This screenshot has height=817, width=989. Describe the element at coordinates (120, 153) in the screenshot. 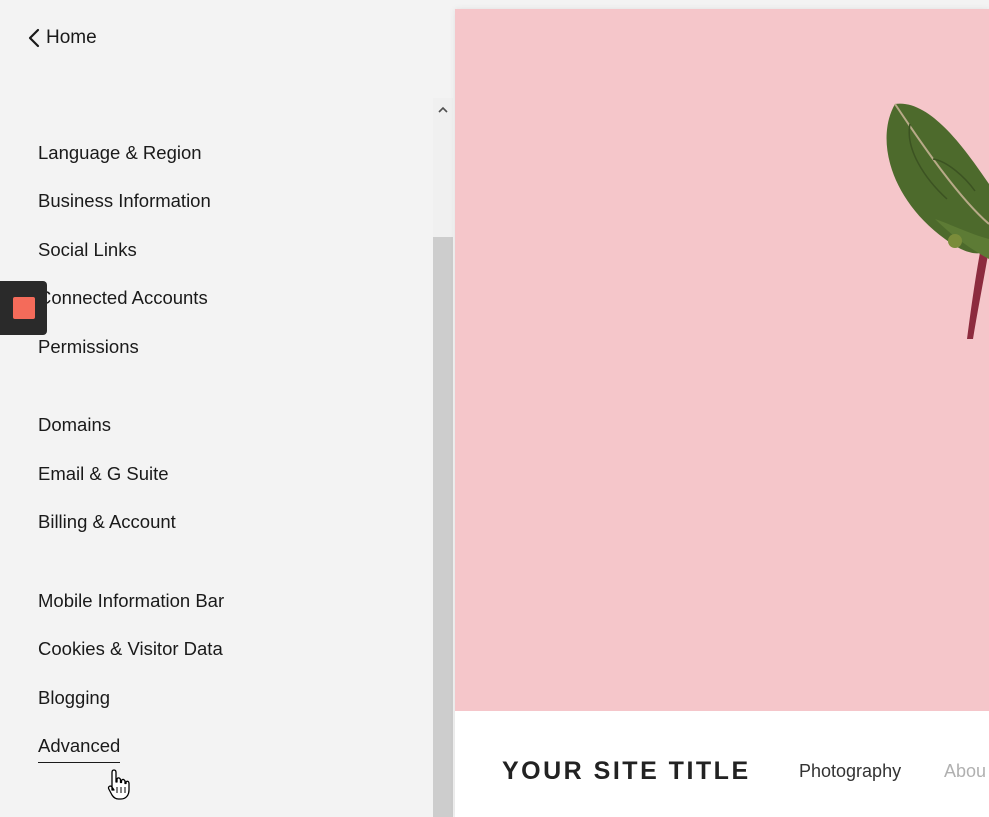

I see `sidebar-item-language-region: Language & Region` at that location.